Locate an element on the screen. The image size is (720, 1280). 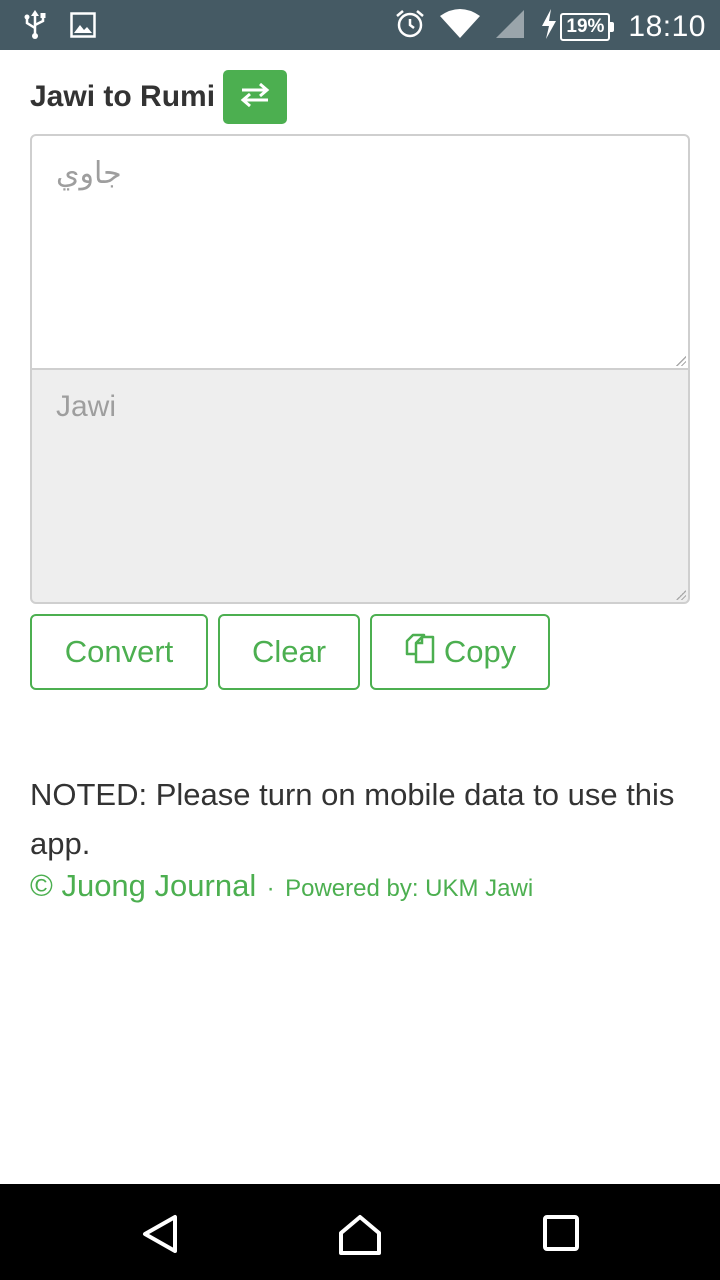
status-bar: 19% 18:10 is located at coordinates (360, 25).